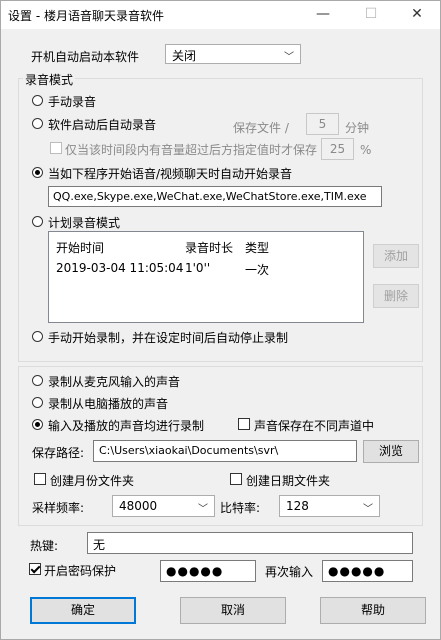 Image resolution: width=441 pixels, height=640 pixels. I want to click on bitrate-value: 128, so click(297, 506).